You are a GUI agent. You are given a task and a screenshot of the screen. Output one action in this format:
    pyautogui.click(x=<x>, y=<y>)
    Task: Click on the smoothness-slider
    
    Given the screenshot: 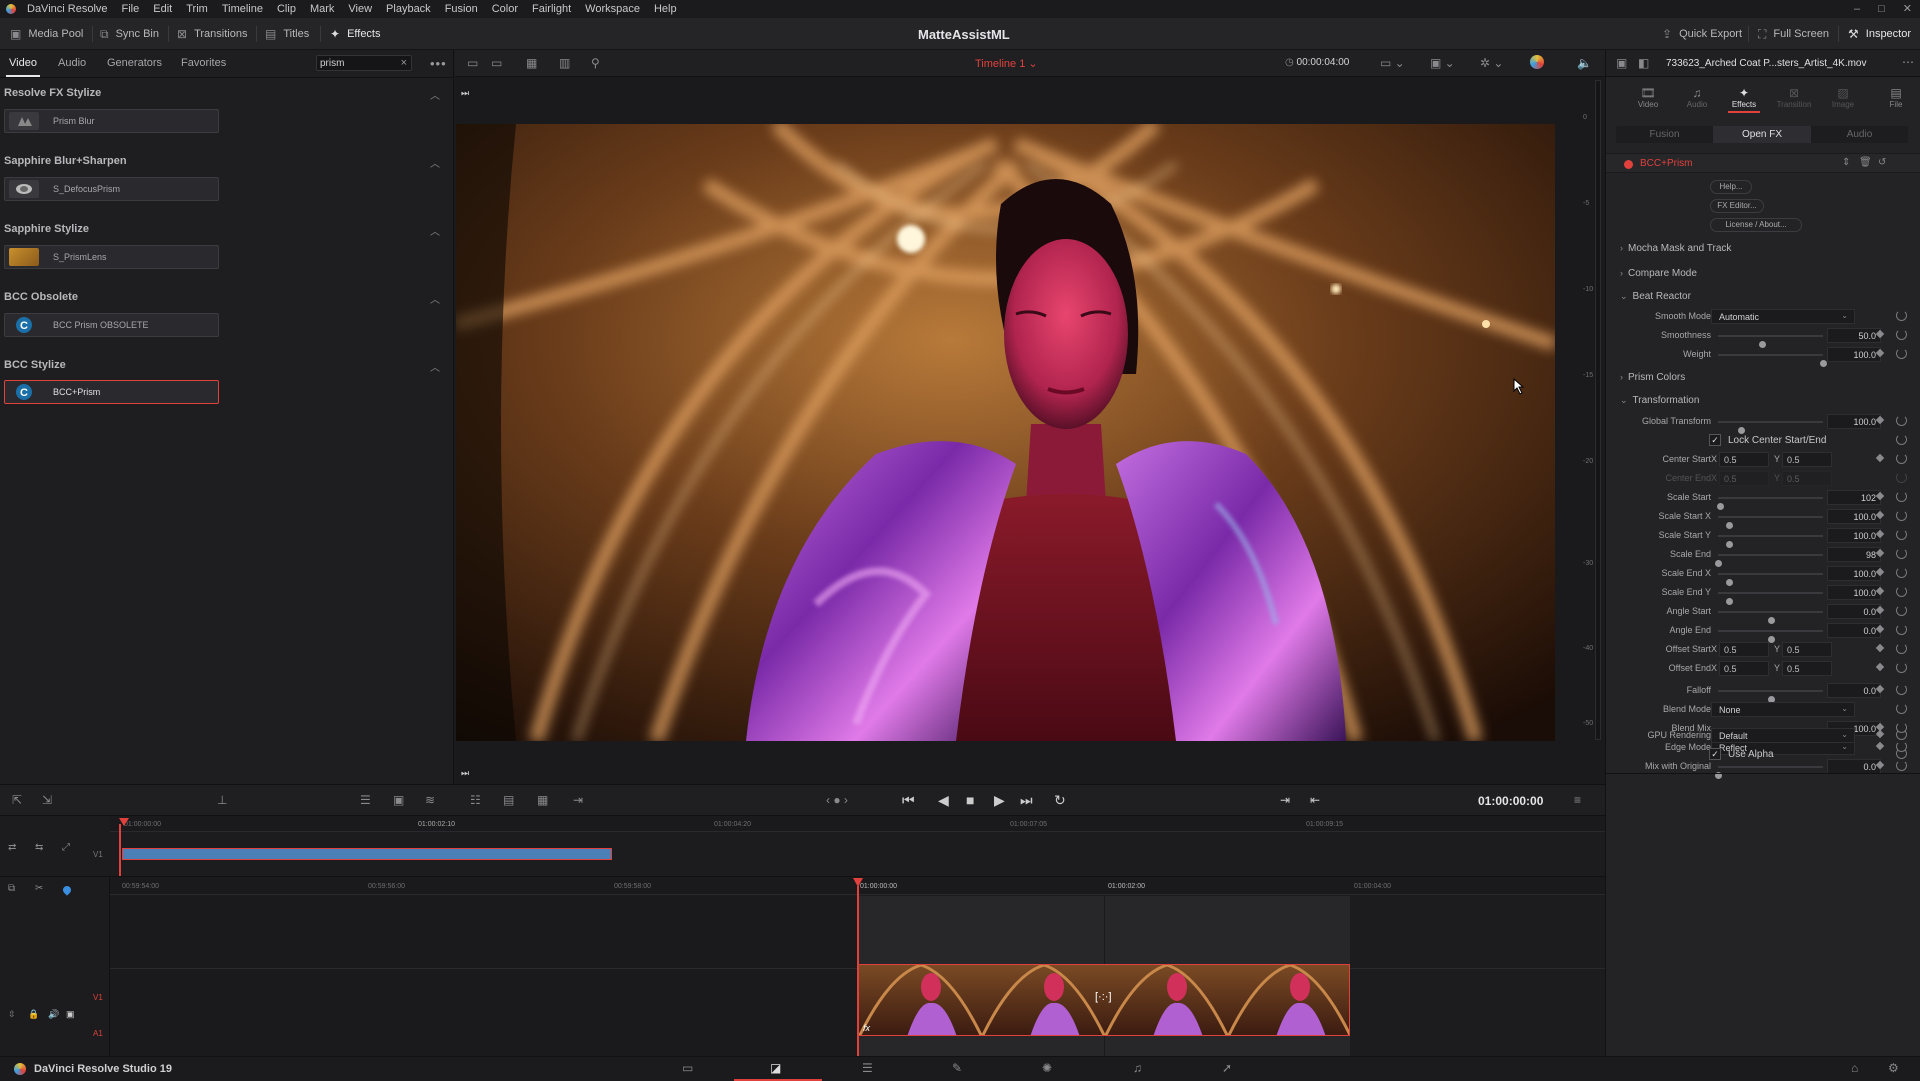 What is the action you would take?
    pyautogui.click(x=1770, y=341)
    